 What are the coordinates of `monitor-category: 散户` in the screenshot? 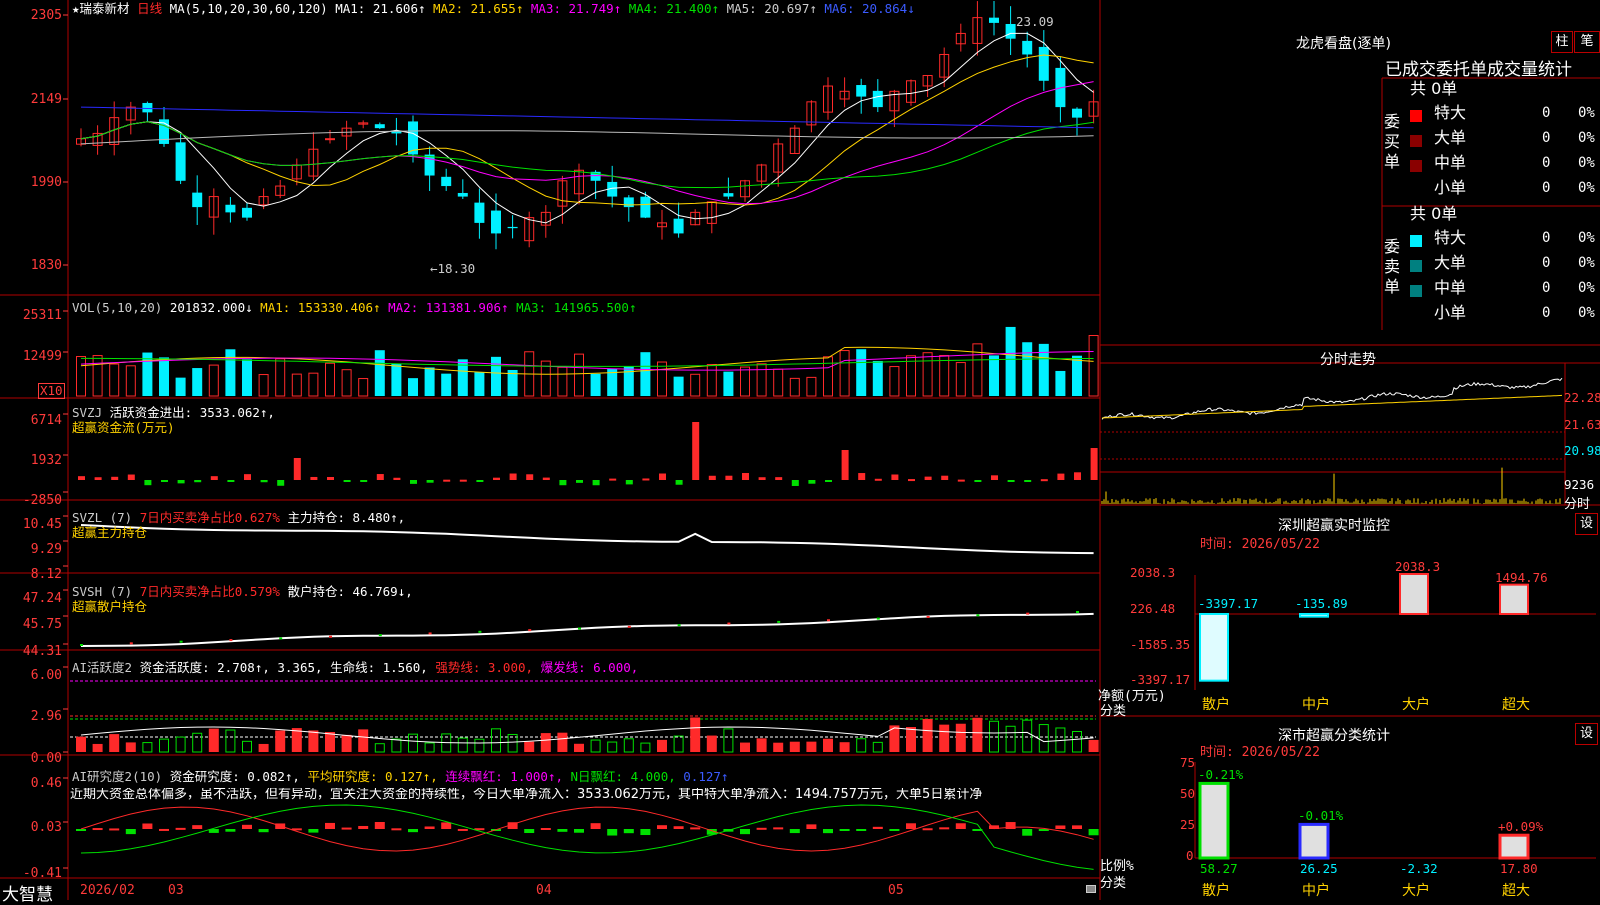 It's located at (1216, 705).